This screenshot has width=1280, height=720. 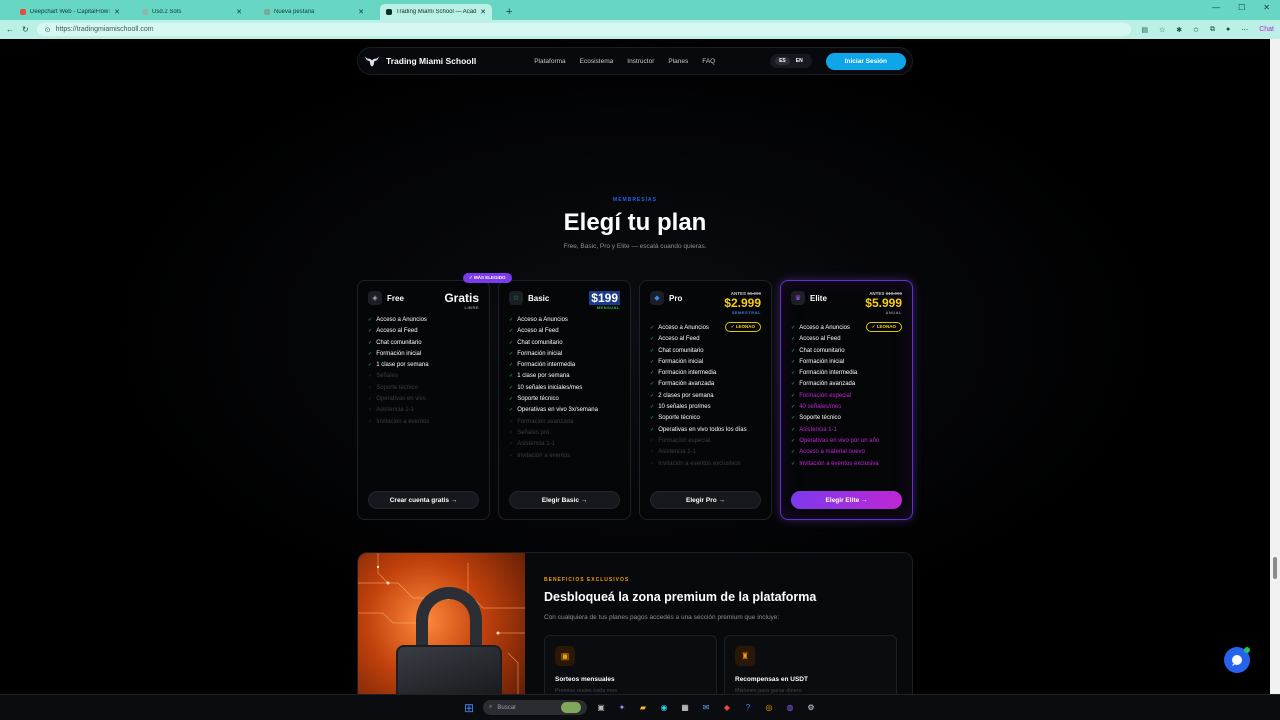 I want to click on feature-item: ✓ Operativas en vivo, so click(x=397, y=399).